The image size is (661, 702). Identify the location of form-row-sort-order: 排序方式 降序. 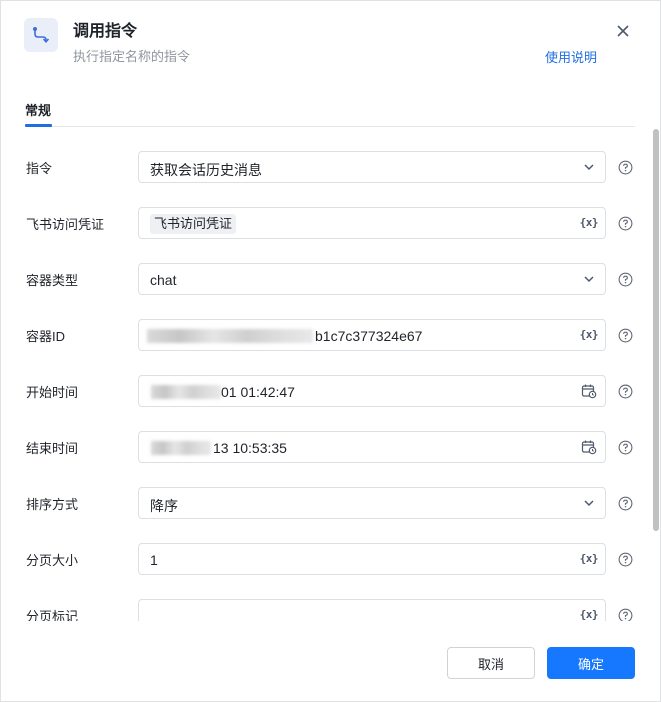
(326, 503).